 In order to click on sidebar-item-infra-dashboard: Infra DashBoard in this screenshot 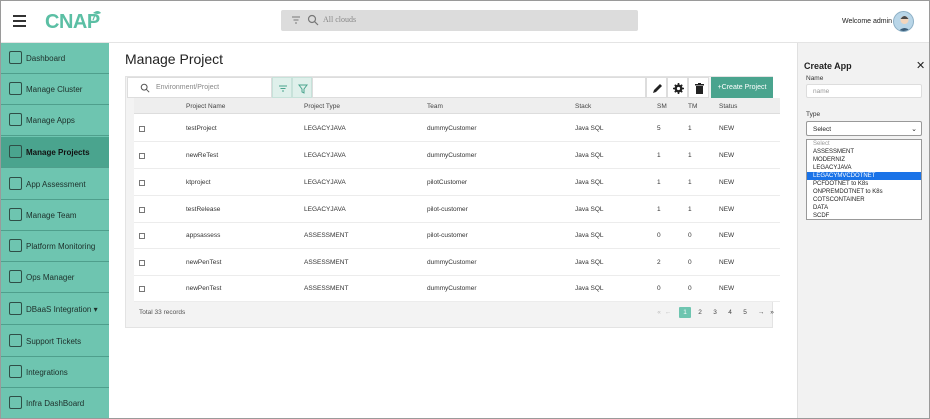, I will do `click(55, 403)`.